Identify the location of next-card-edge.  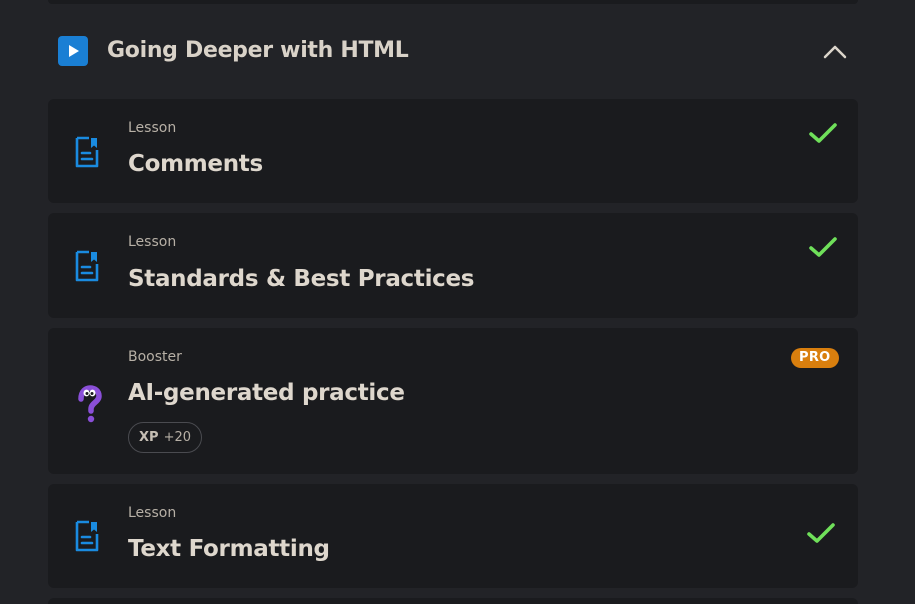
(453, 601).